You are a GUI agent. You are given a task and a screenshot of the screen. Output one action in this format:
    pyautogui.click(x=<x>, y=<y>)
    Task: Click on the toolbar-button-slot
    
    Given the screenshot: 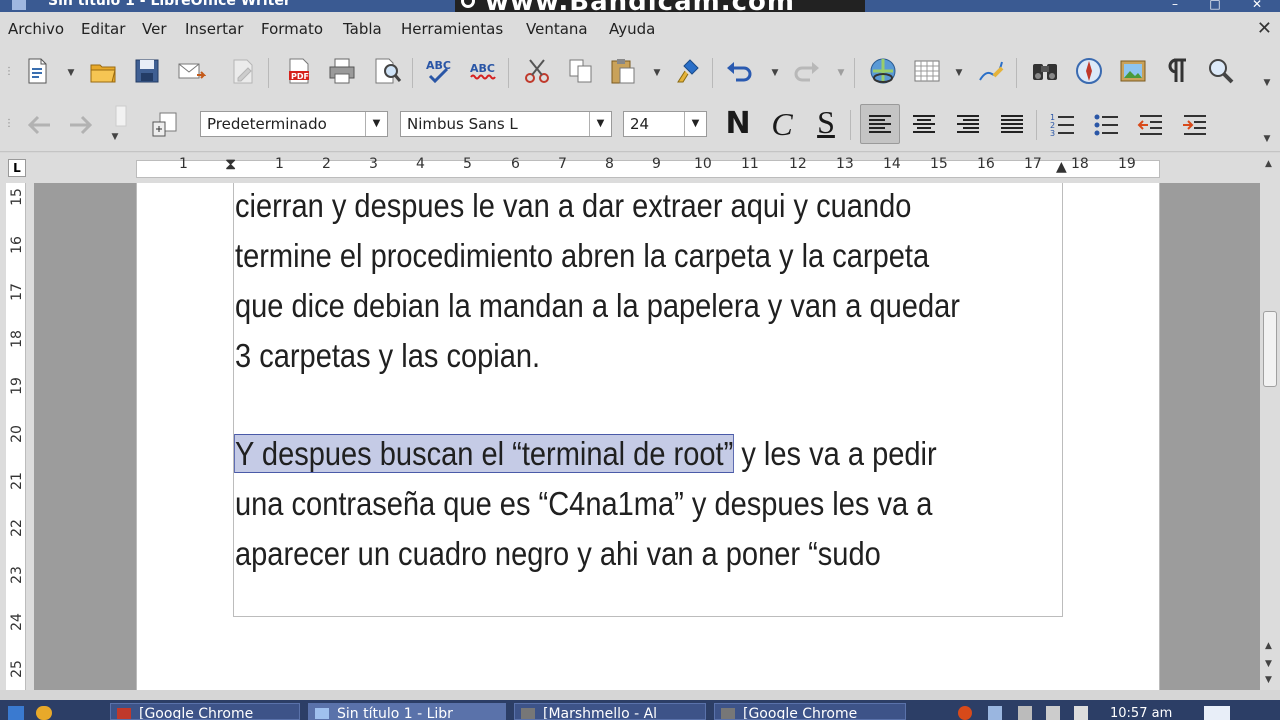 What is the action you would take?
    pyautogui.click(x=125, y=119)
    